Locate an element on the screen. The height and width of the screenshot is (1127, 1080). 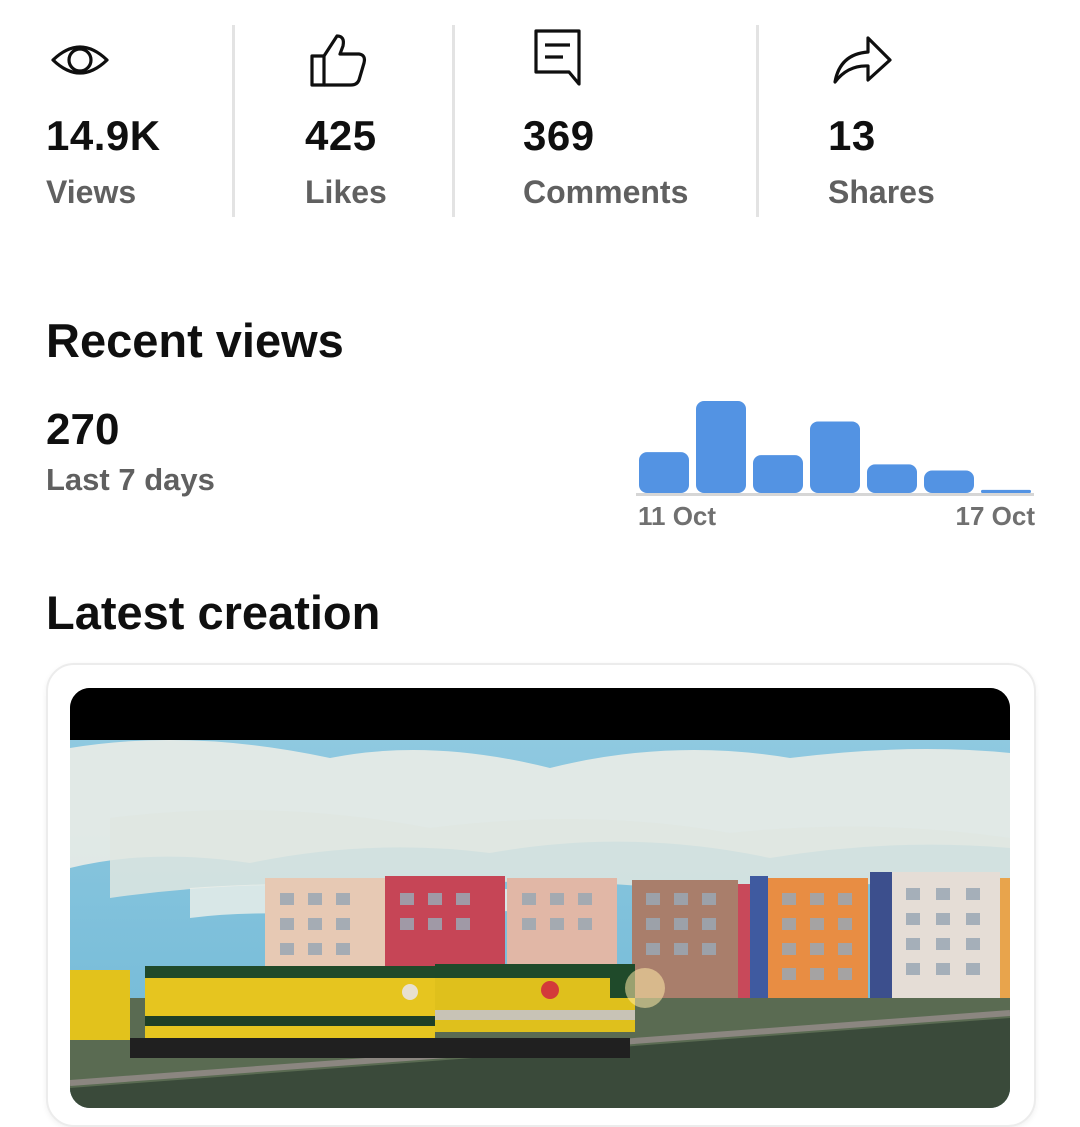
stat-value: 369 is located at coordinates (559, 135).